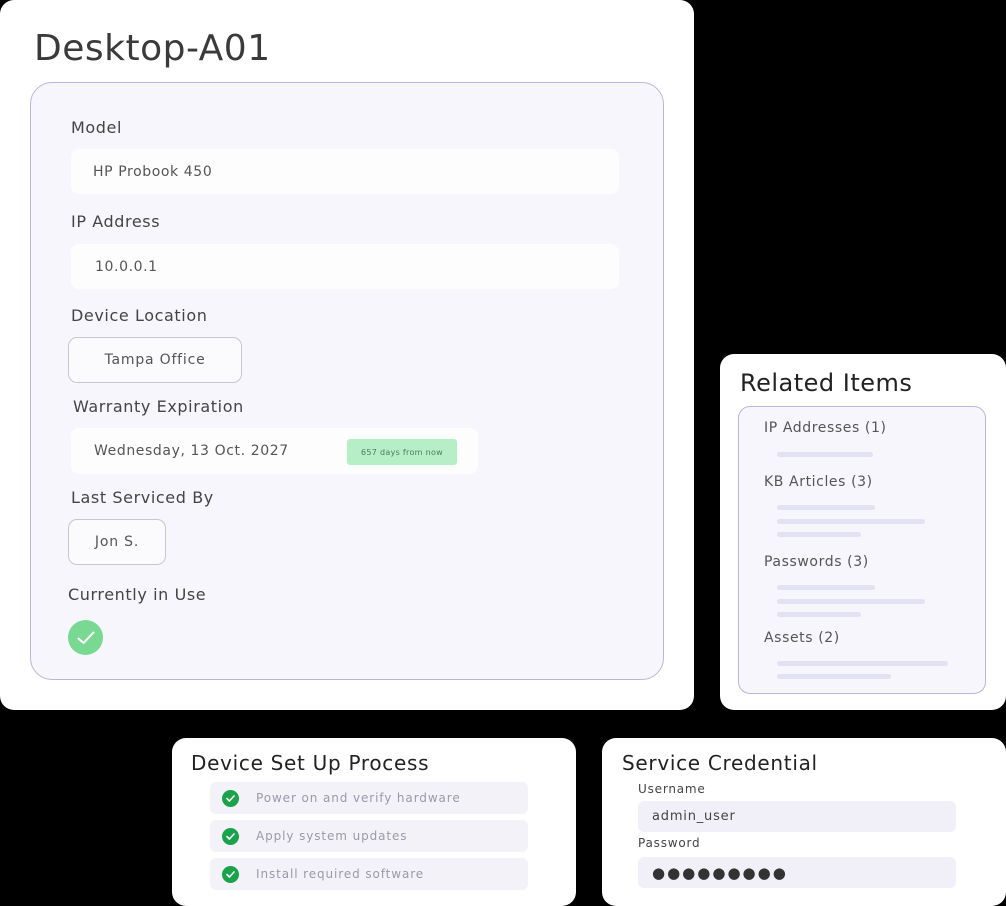 Image resolution: width=1006 pixels, height=906 pixels. I want to click on related-item-ip-addresses: IP Addresses (1), so click(825, 428).